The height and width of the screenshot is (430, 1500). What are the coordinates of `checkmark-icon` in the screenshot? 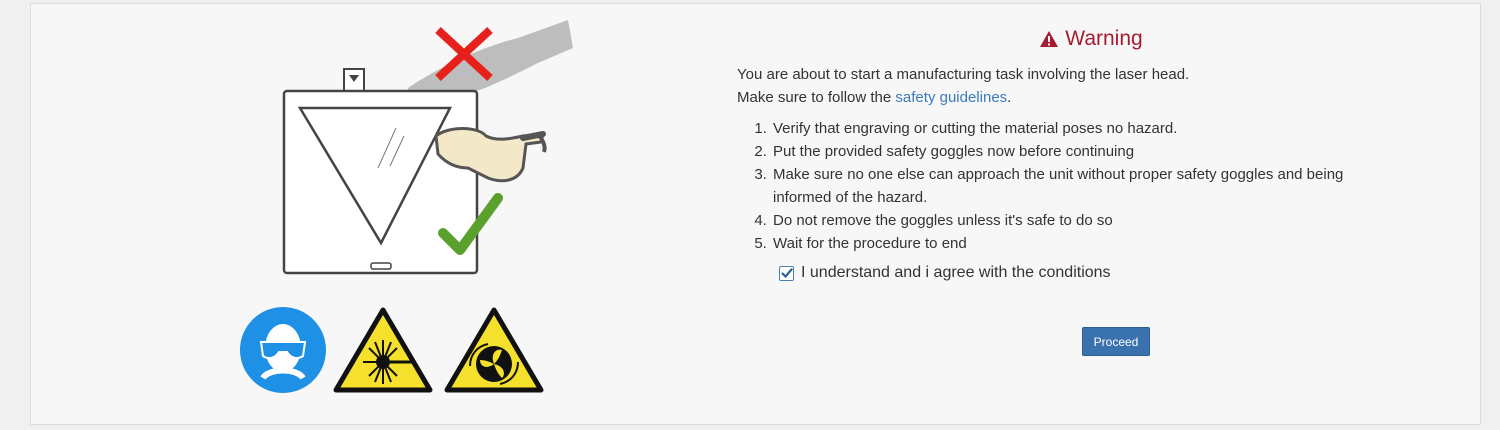 It's located at (786, 273).